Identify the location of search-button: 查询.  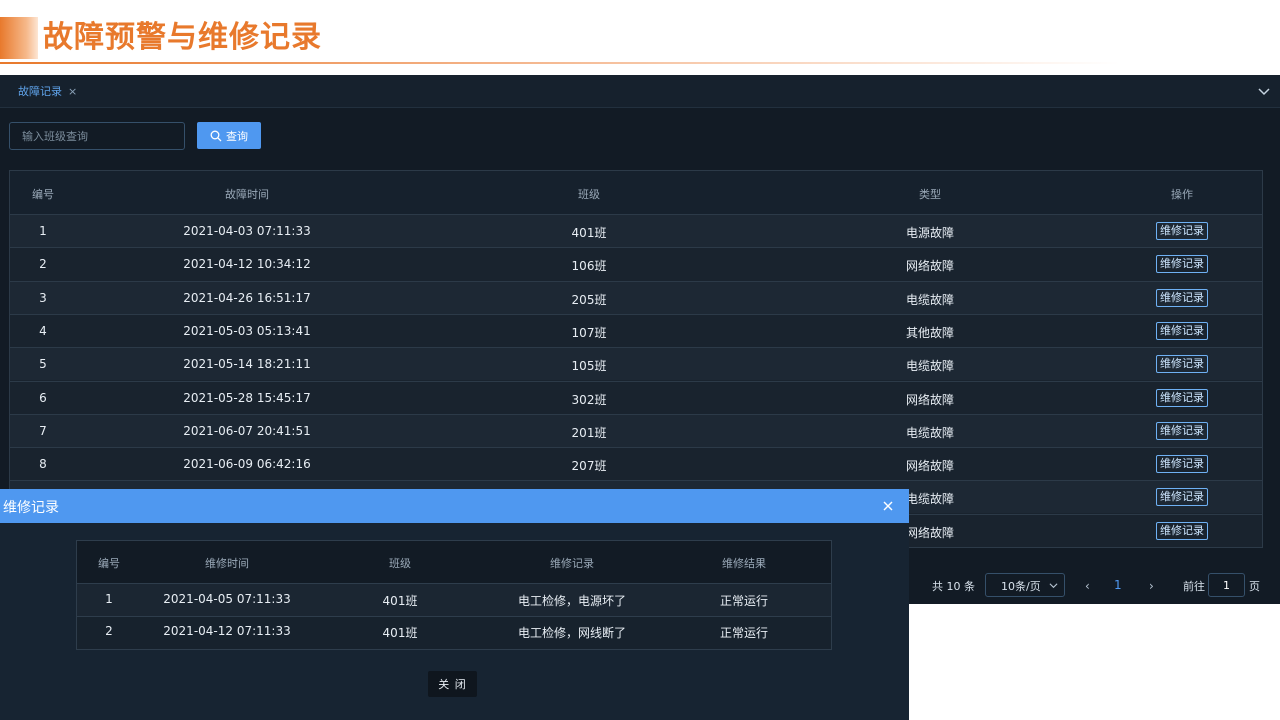
(229, 135).